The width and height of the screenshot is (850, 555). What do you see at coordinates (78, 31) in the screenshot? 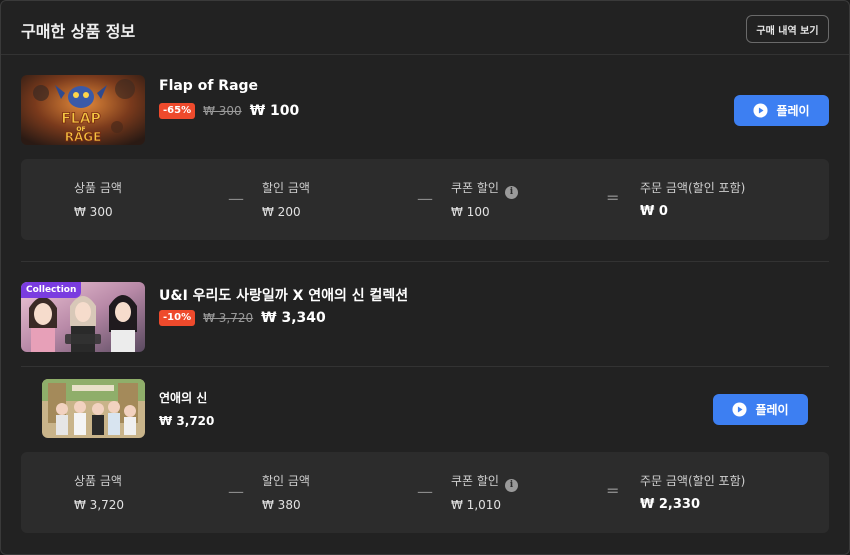
I see `panel-title: 구매한 상품 정보` at bounding box center [78, 31].